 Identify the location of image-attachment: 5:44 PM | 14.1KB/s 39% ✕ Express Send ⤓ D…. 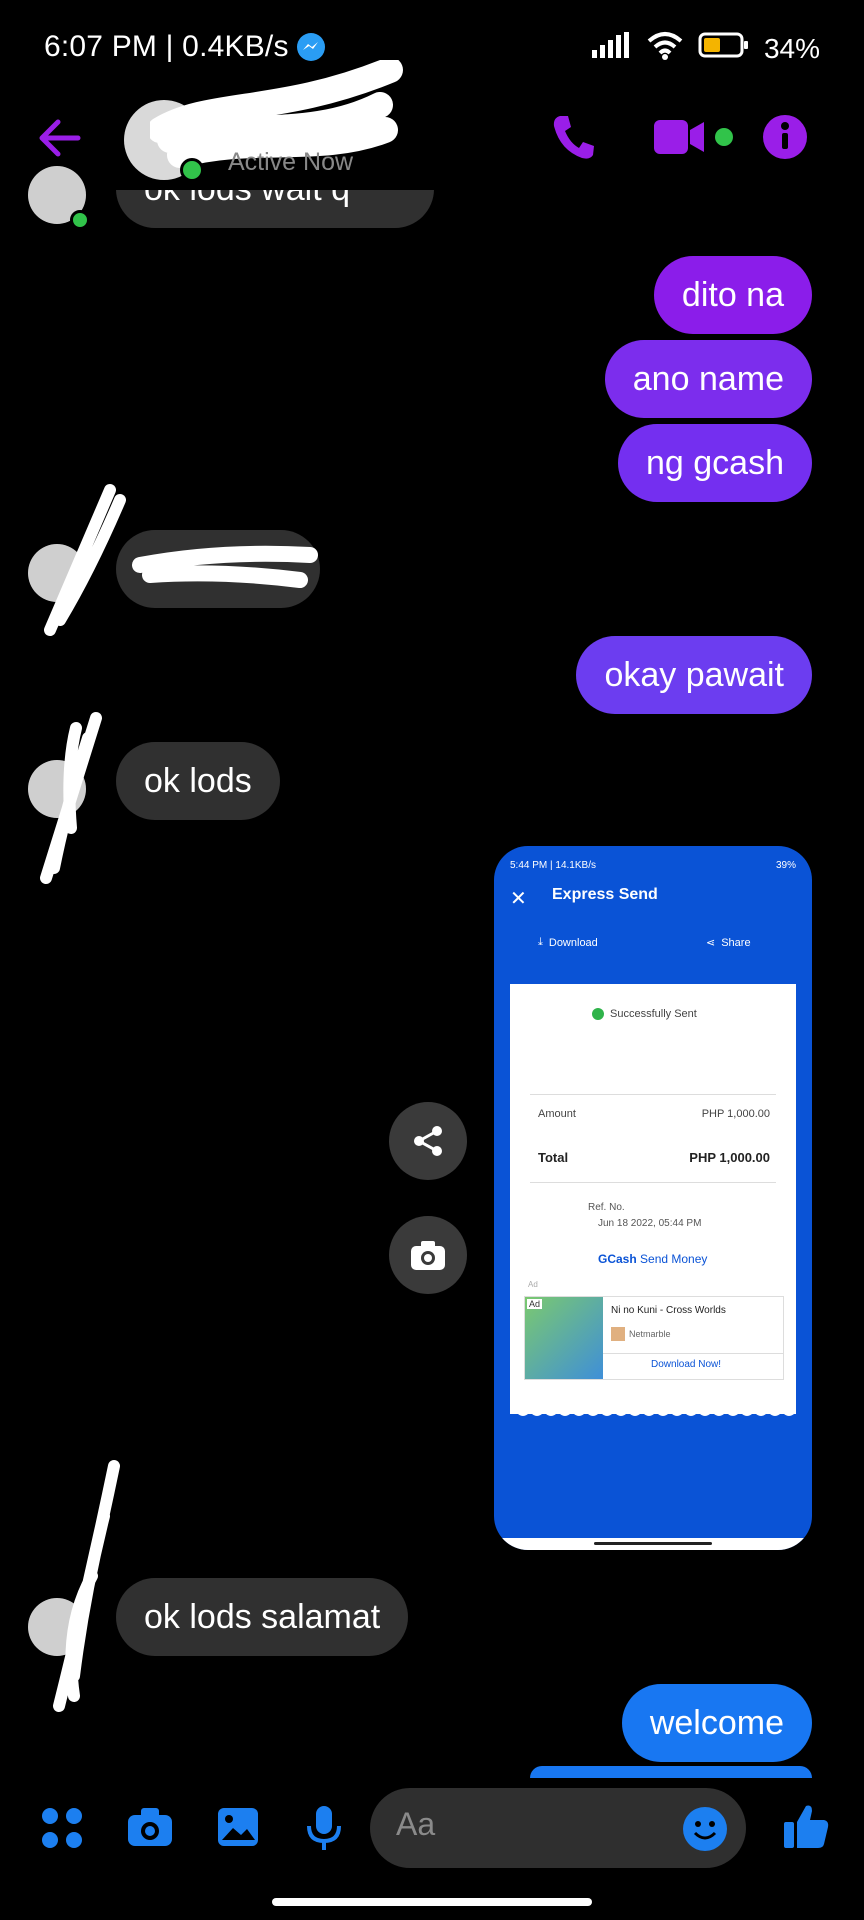
(653, 1198).